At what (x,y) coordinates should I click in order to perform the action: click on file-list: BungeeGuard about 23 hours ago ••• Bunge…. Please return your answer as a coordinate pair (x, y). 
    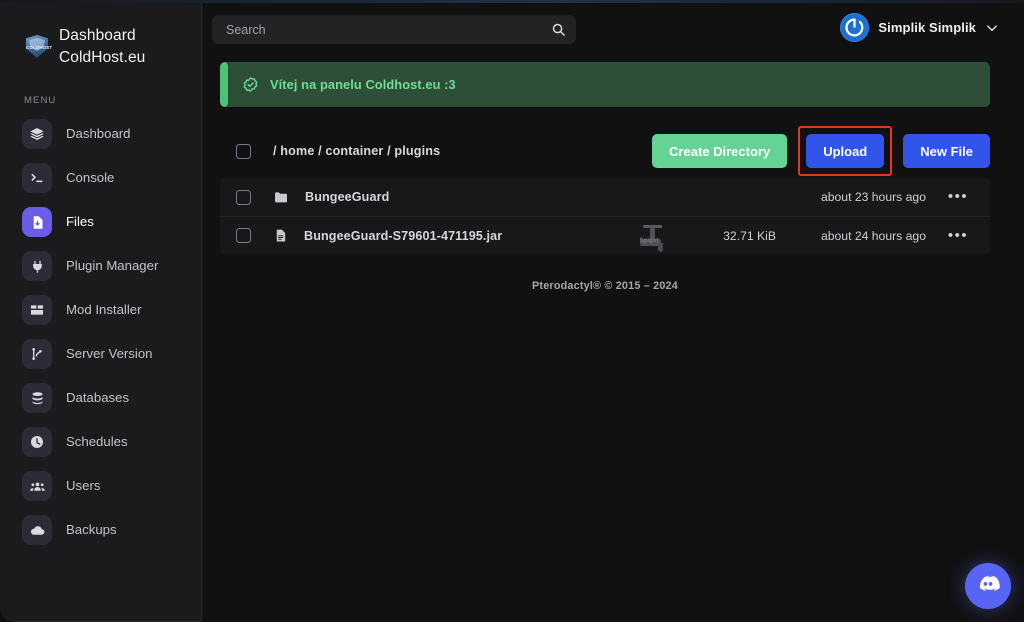
    Looking at the image, I should click on (605, 216).